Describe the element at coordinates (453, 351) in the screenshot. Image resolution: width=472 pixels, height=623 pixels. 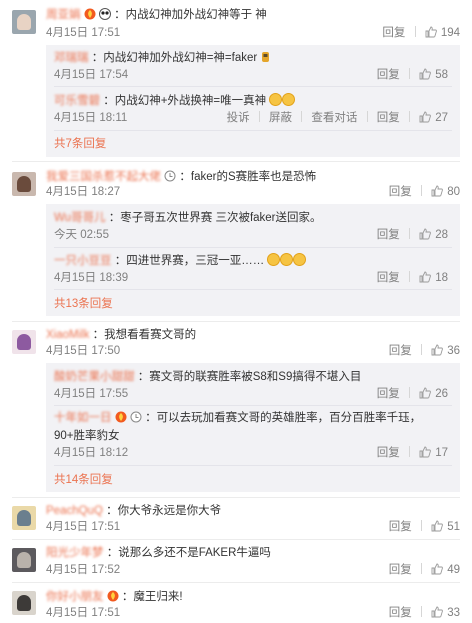
I see `like-count: 36` at that location.